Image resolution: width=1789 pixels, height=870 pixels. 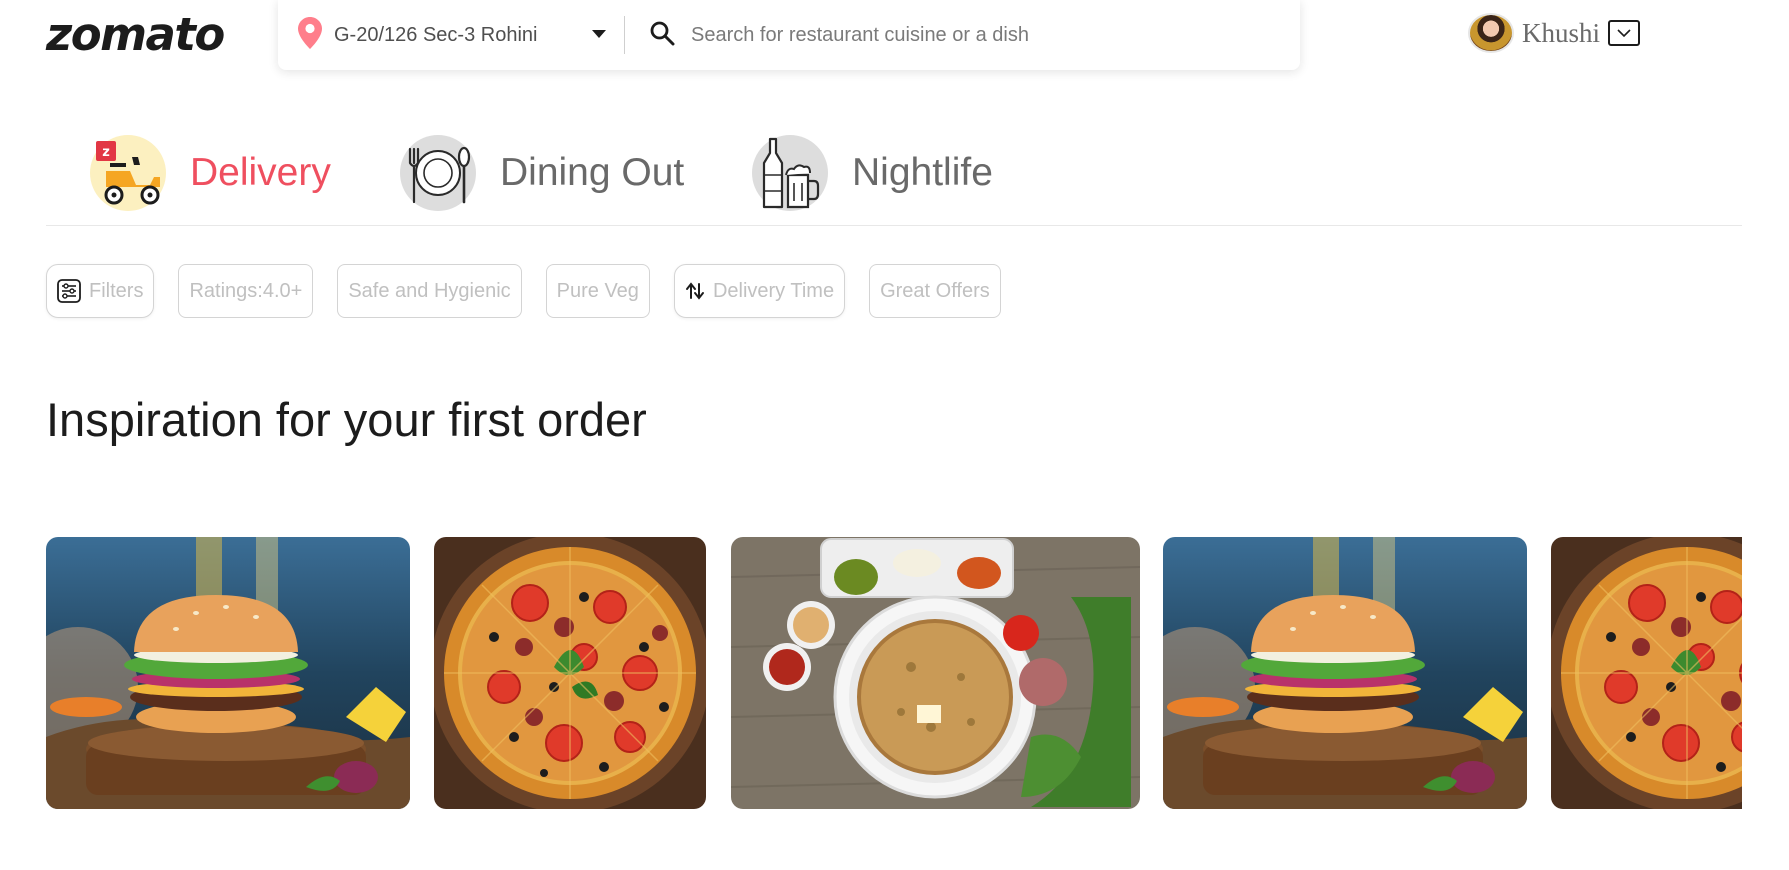 I want to click on filter-pure-veg: Pure Veg, so click(x=597, y=291).